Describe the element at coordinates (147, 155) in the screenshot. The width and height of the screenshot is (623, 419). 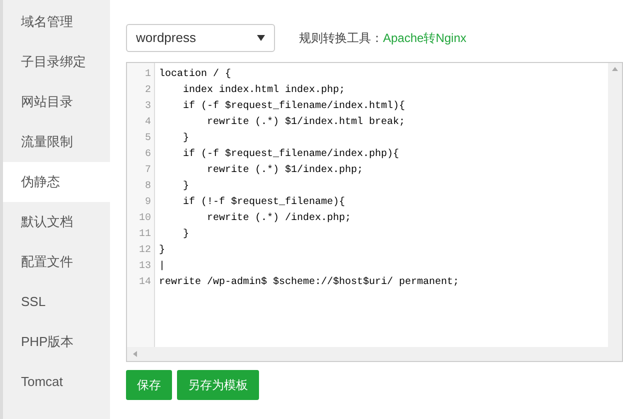
I see `line-number: 6` at that location.